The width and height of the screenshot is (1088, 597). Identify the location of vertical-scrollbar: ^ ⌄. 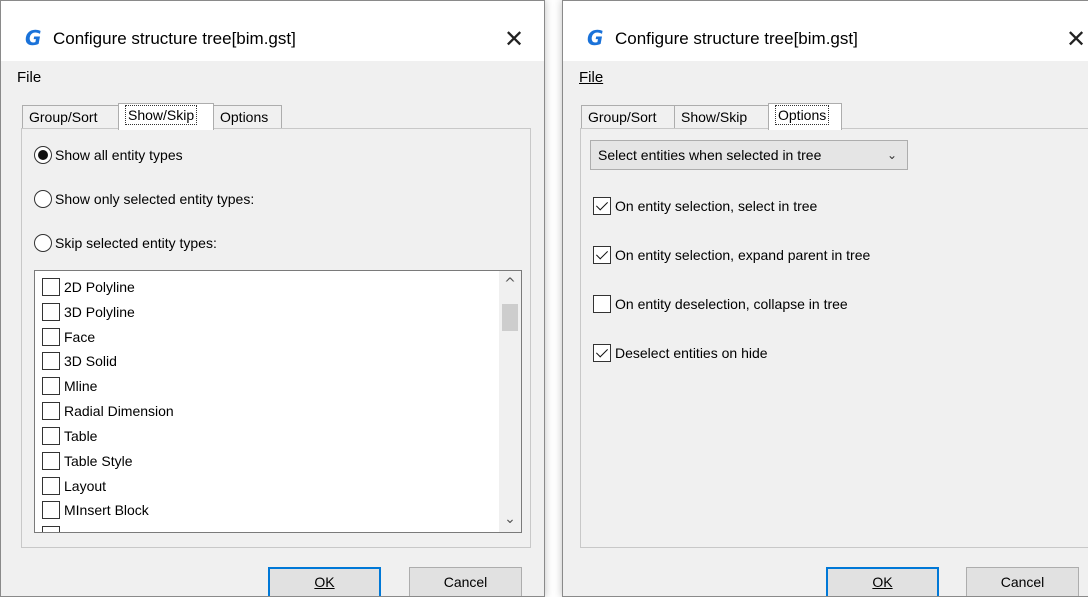
(510, 401).